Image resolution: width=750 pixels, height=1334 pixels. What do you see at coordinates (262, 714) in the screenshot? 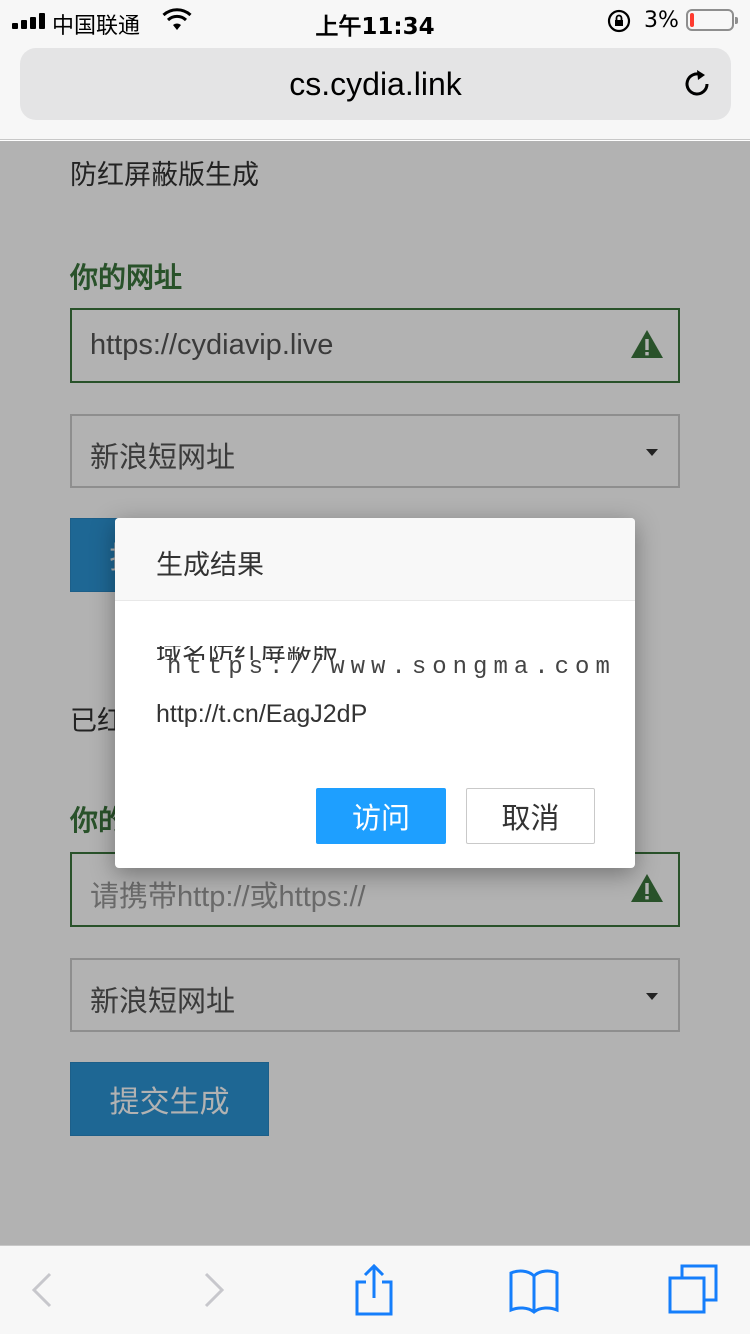
I see `result-url: http://t.cn/EagJ2dP` at bounding box center [262, 714].